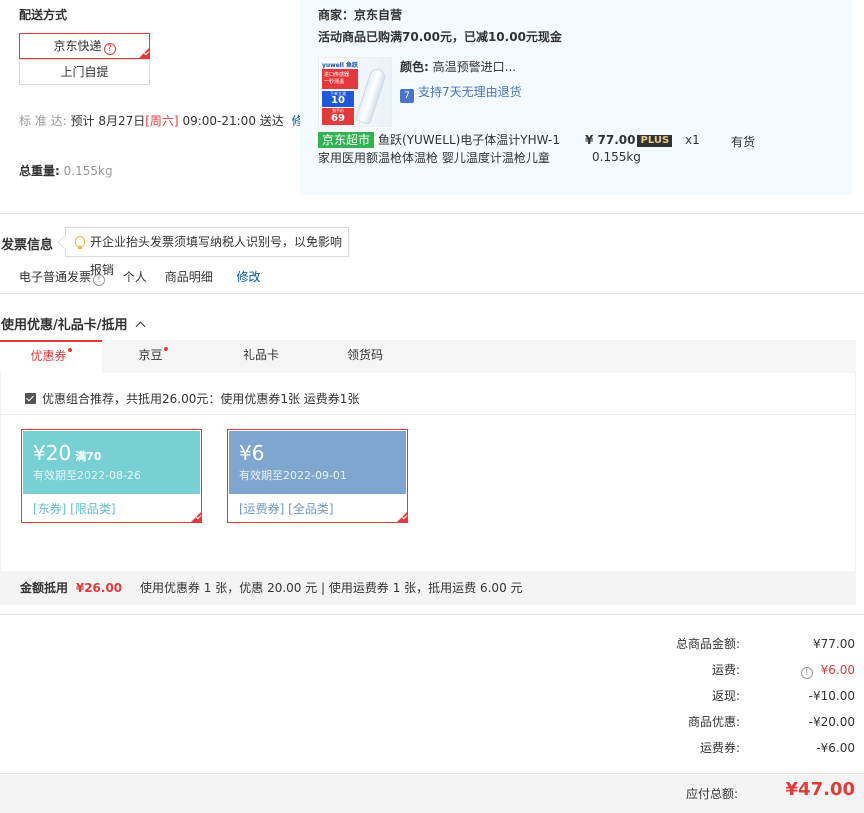 The width and height of the screenshot is (864, 813). I want to click on color-label: 颜色:, so click(414, 67).